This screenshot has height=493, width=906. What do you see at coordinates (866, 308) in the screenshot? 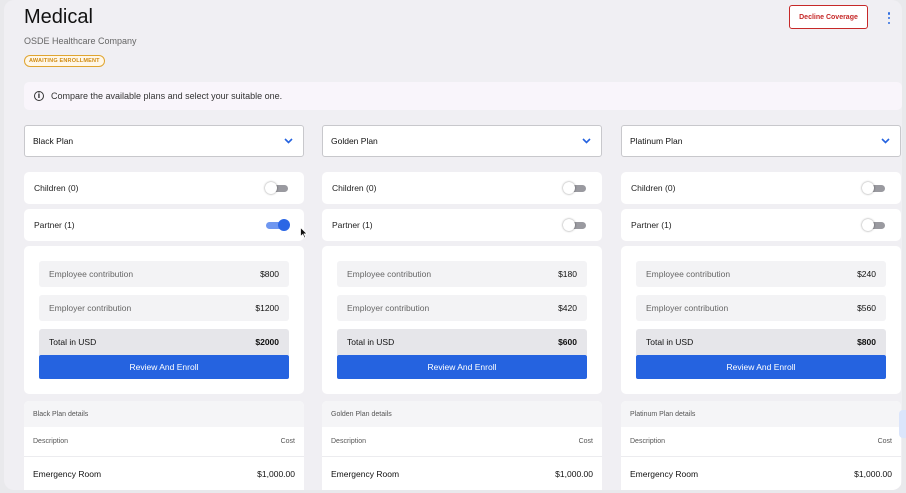
I see `employer-contribution-amount: $560` at bounding box center [866, 308].